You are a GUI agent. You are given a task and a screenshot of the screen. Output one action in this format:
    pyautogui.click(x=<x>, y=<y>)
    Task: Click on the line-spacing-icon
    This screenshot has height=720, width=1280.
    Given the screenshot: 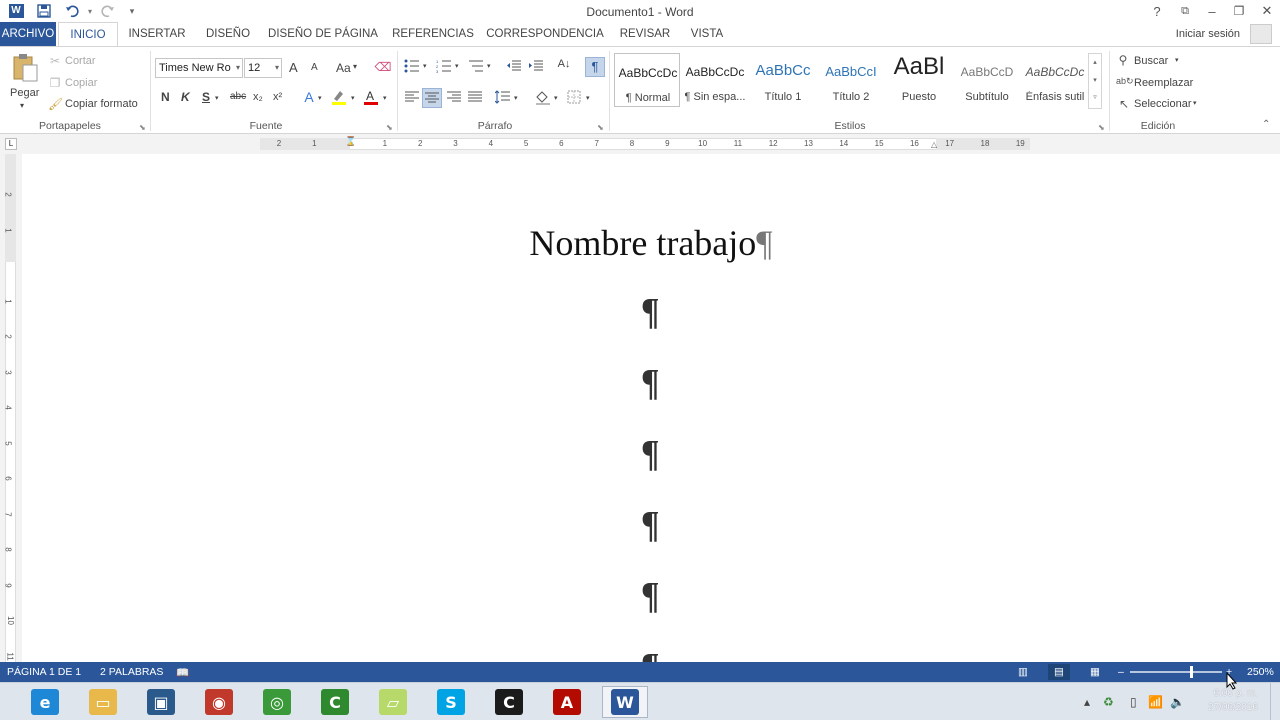 What is the action you would take?
    pyautogui.click(x=502, y=98)
    